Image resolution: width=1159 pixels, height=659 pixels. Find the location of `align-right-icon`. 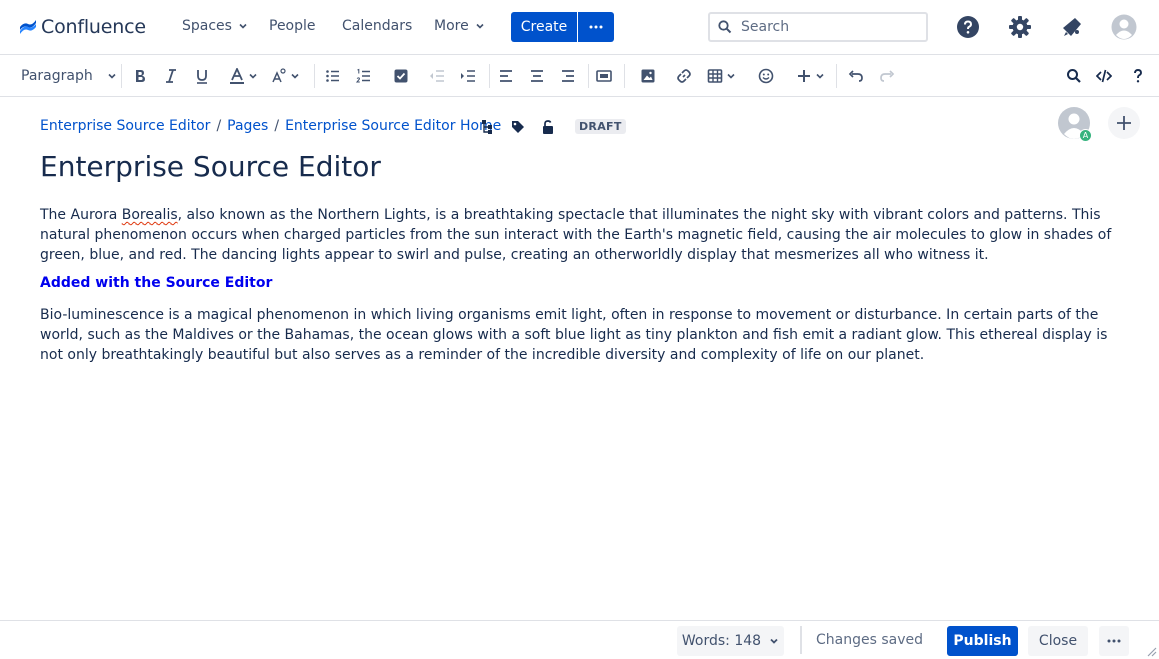

align-right-icon is located at coordinates (568, 76).